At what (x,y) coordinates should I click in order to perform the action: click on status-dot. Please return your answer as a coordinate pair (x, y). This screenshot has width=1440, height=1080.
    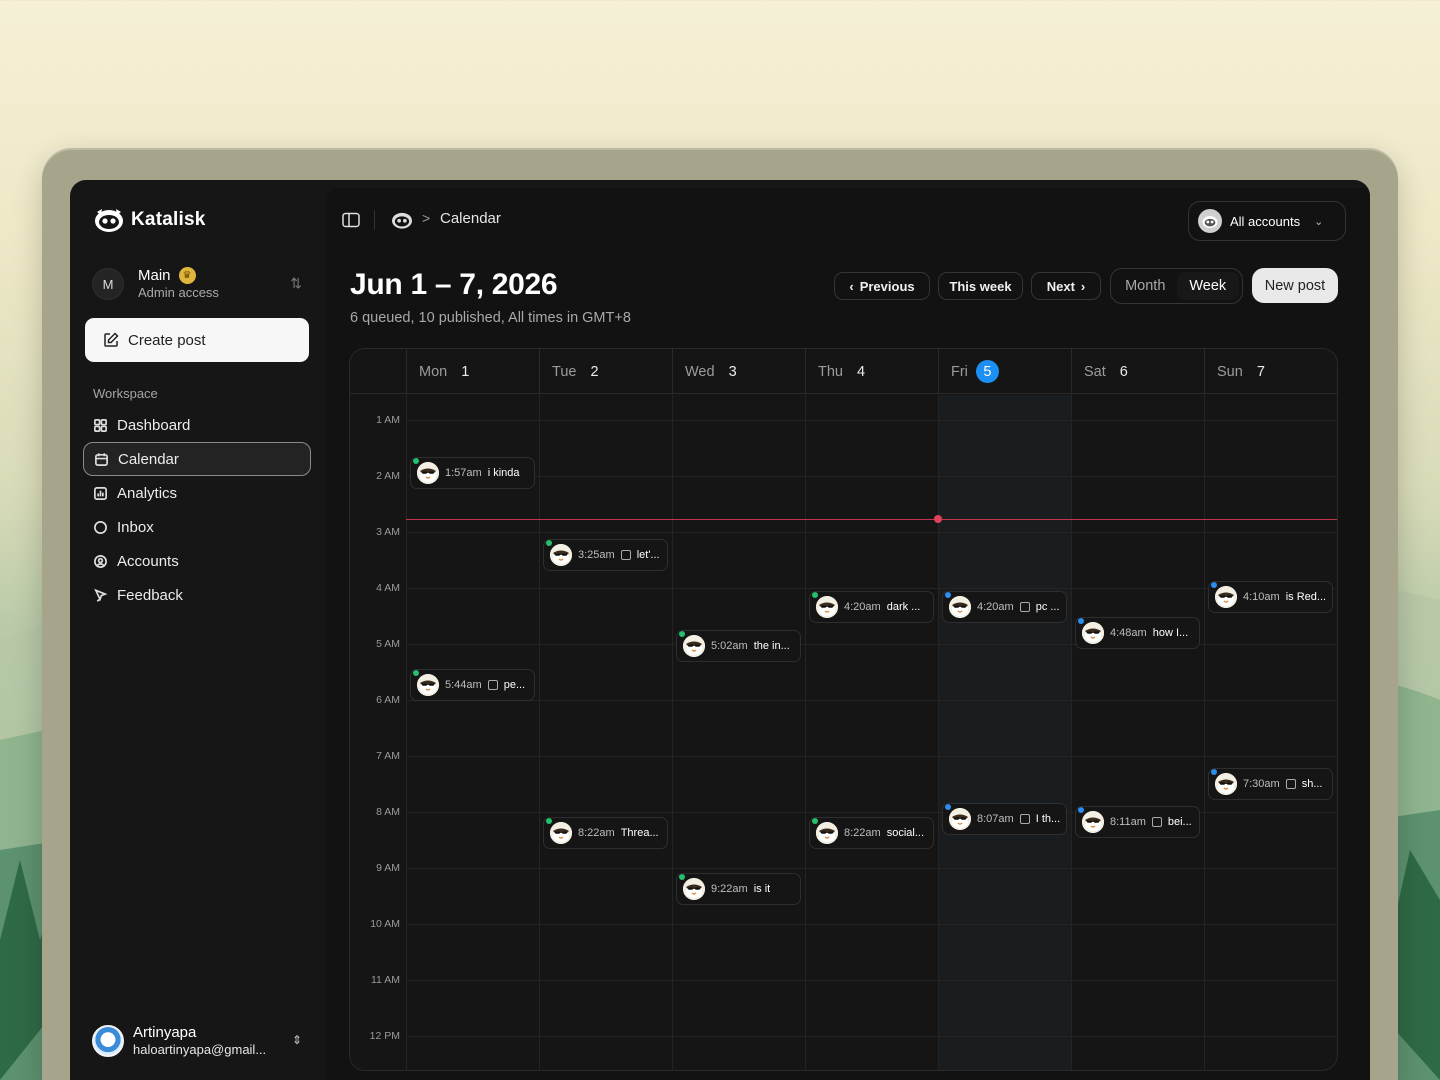
    Looking at the image, I should click on (815, 594).